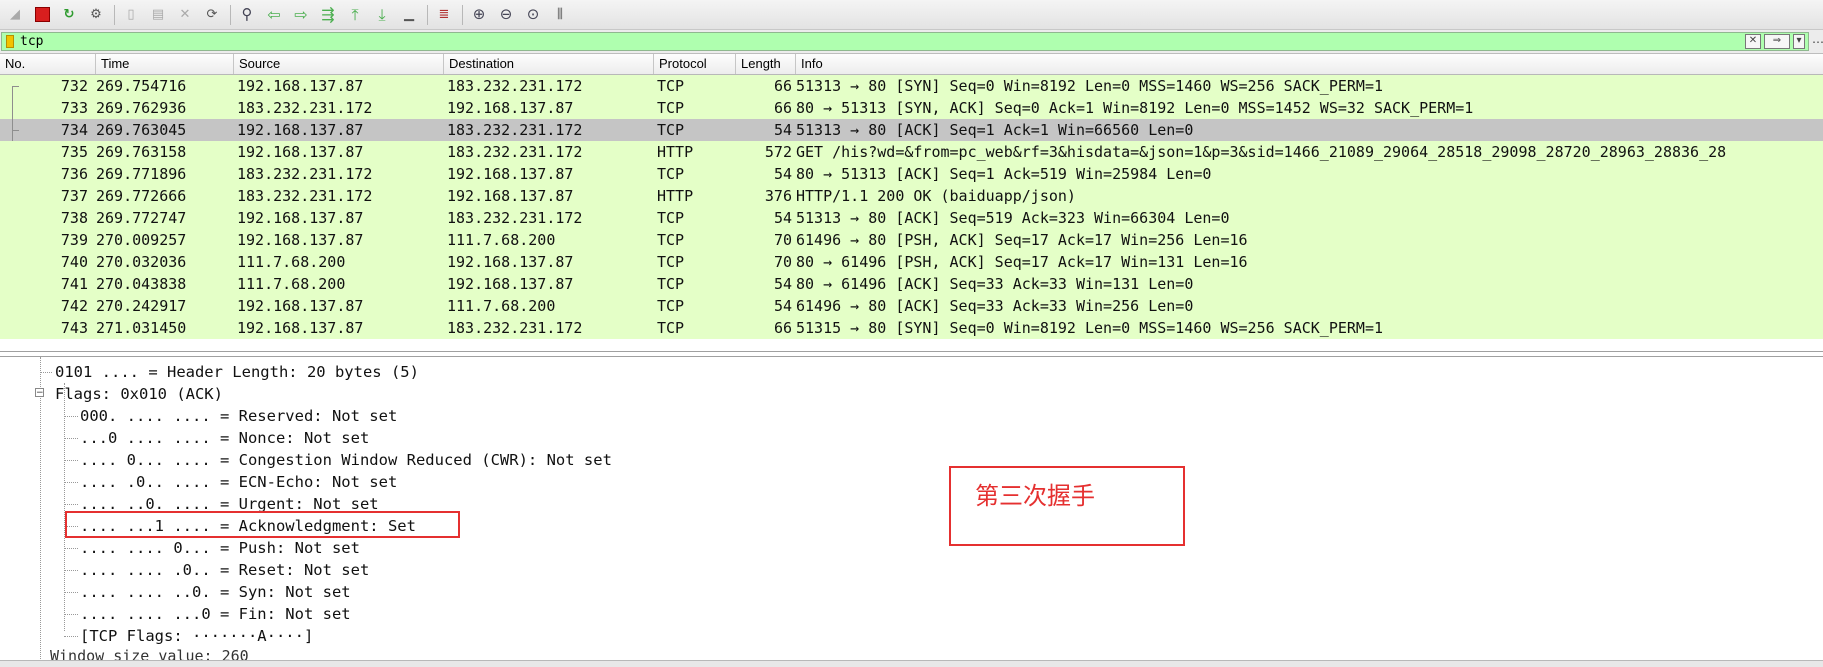 Image resolution: width=1823 pixels, height=667 pixels. I want to click on go-to-packet-icon: ⇶, so click(328, 15).